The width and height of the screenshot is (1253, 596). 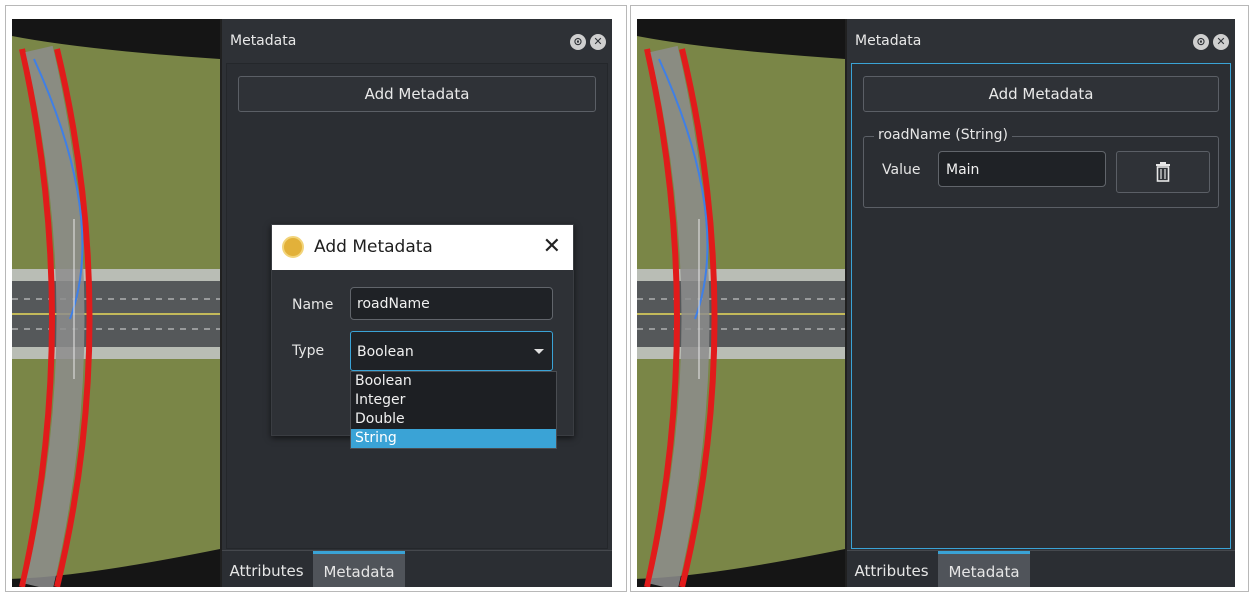 I want to click on name-label: Name, so click(x=313, y=305).